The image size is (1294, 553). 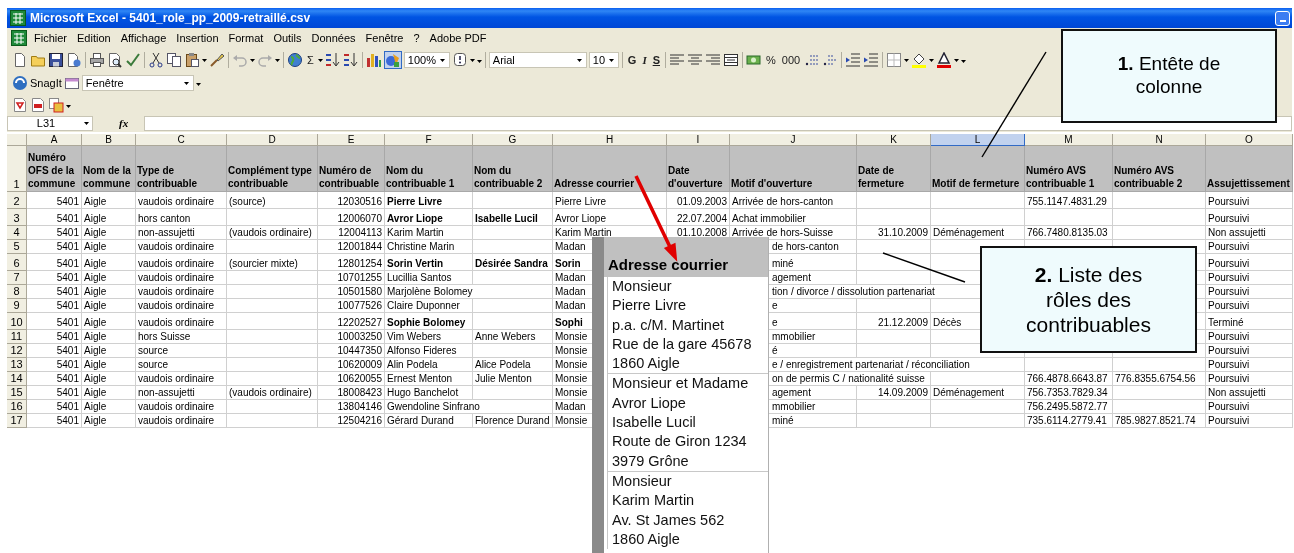 What do you see at coordinates (137, 83) in the screenshot?
I see `profile-dropdown: Fenêtre` at bounding box center [137, 83].